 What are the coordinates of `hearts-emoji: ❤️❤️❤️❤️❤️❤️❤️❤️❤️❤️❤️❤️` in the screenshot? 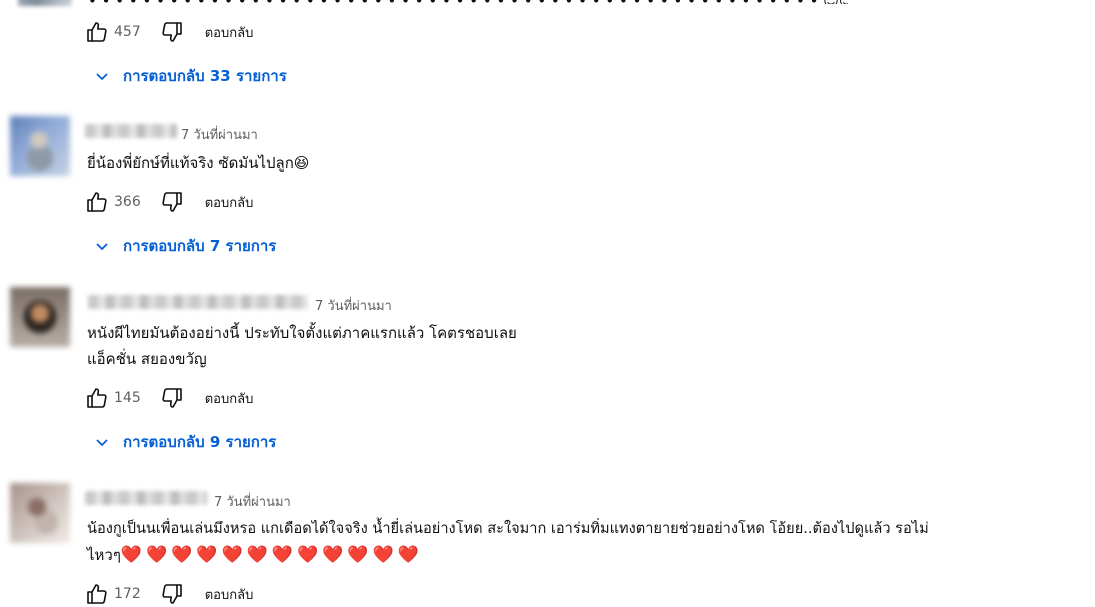 It's located at (271, 555).